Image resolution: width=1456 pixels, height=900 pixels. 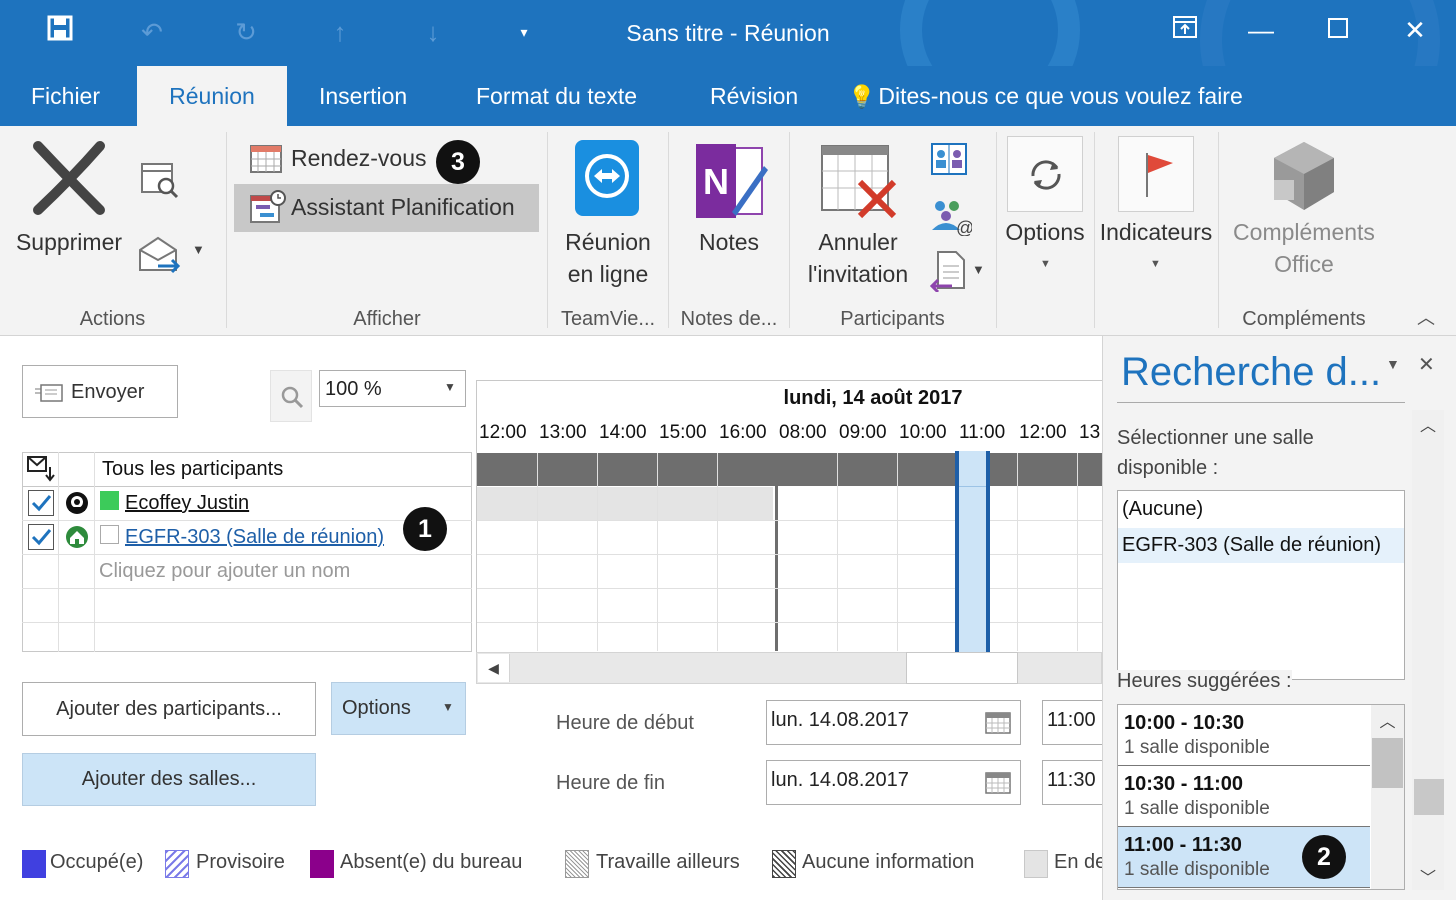 What do you see at coordinates (1078, 862) in the screenshot?
I see `legend-label-outside-hours: En de` at bounding box center [1078, 862].